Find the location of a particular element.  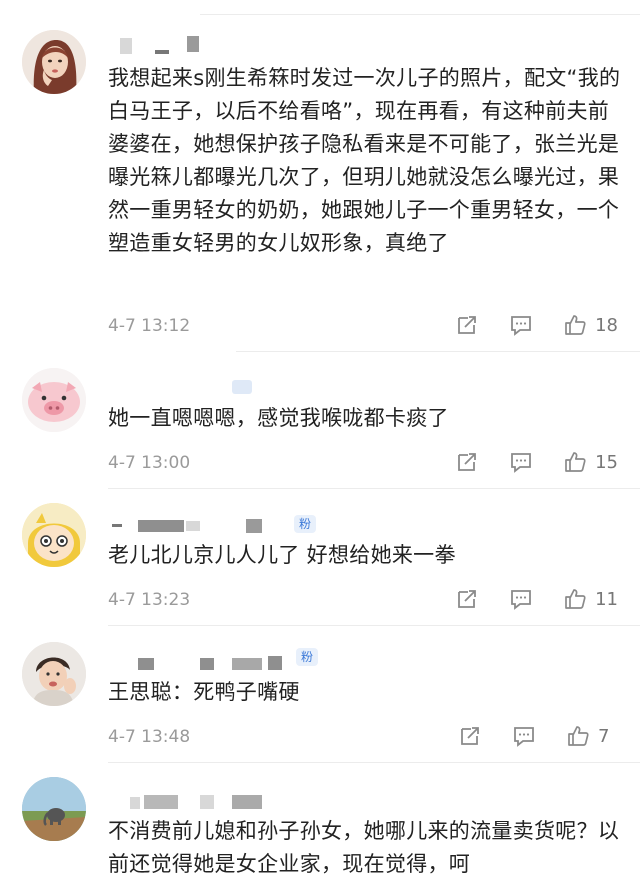

like-count: 18 is located at coordinates (606, 325).